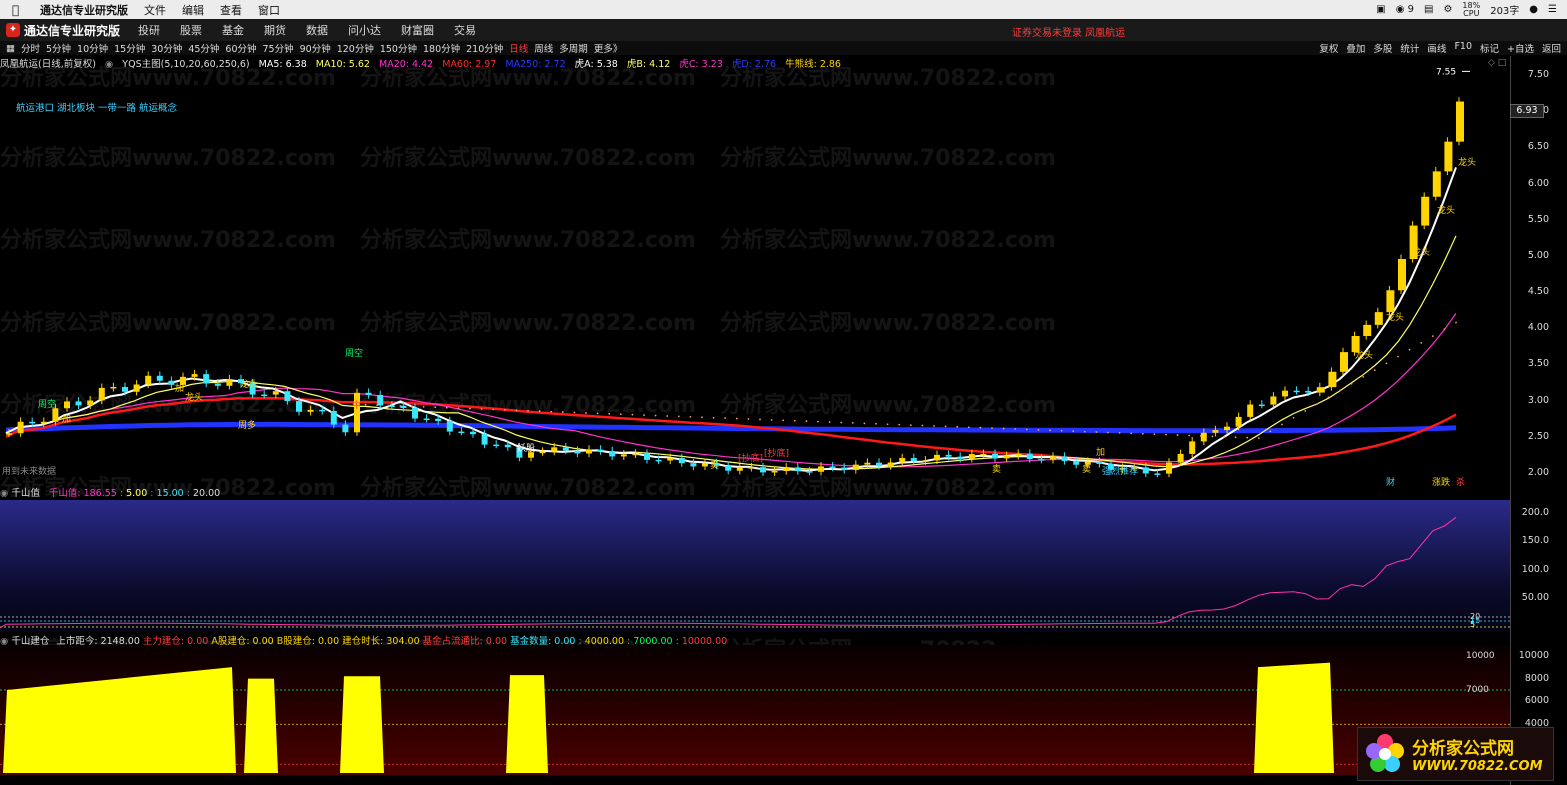 This screenshot has width=1567, height=785. I want to click on signal-label: 加, so click(180, 389).